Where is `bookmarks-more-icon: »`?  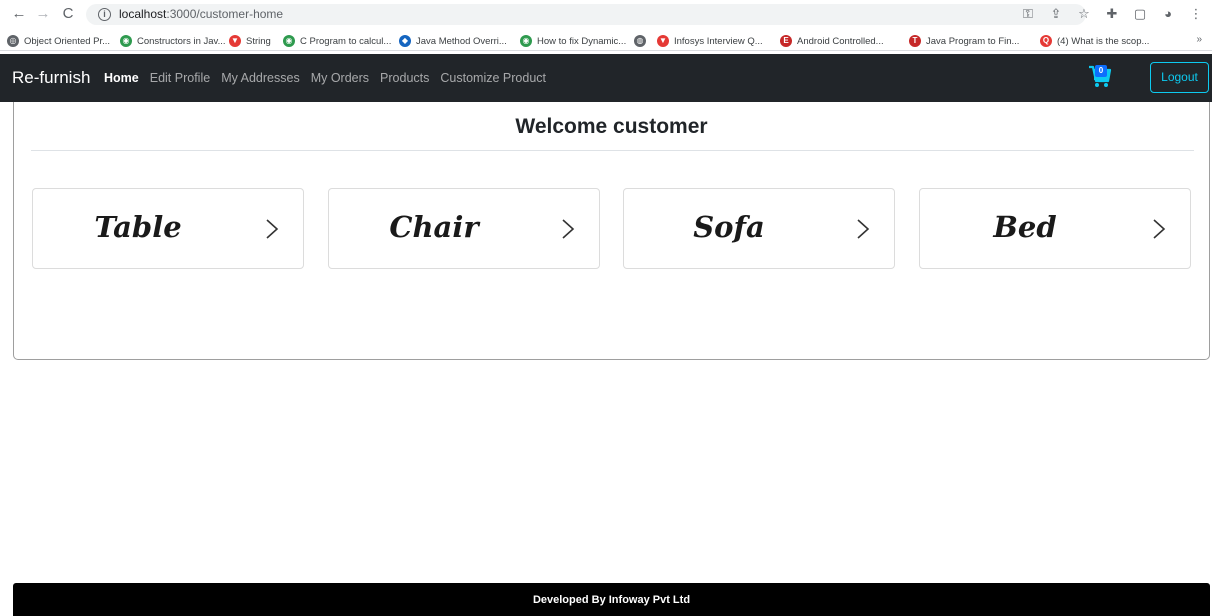 bookmarks-more-icon: » is located at coordinates (1199, 39).